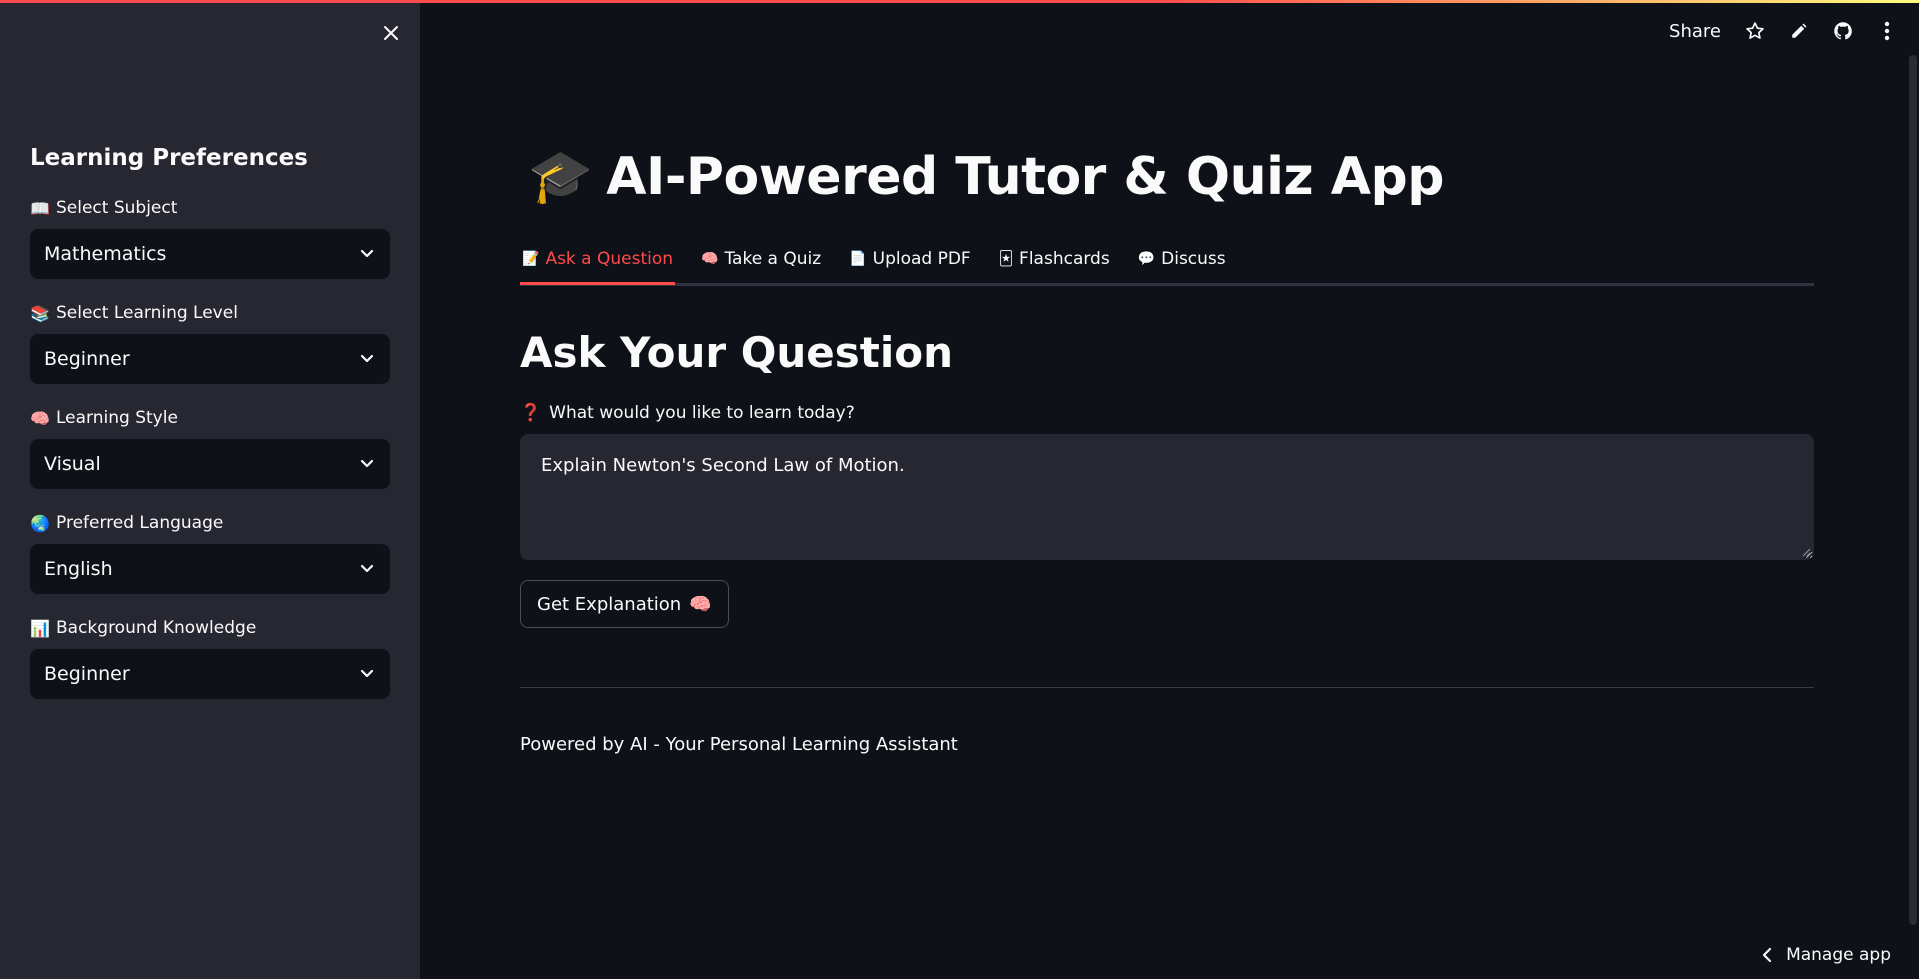 The height and width of the screenshot is (979, 1919). What do you see at coordinates (624, 604) in the screenshot?
I see `get-explanation-button: Get Explanation 🧠` at bounding box center [624, 604].